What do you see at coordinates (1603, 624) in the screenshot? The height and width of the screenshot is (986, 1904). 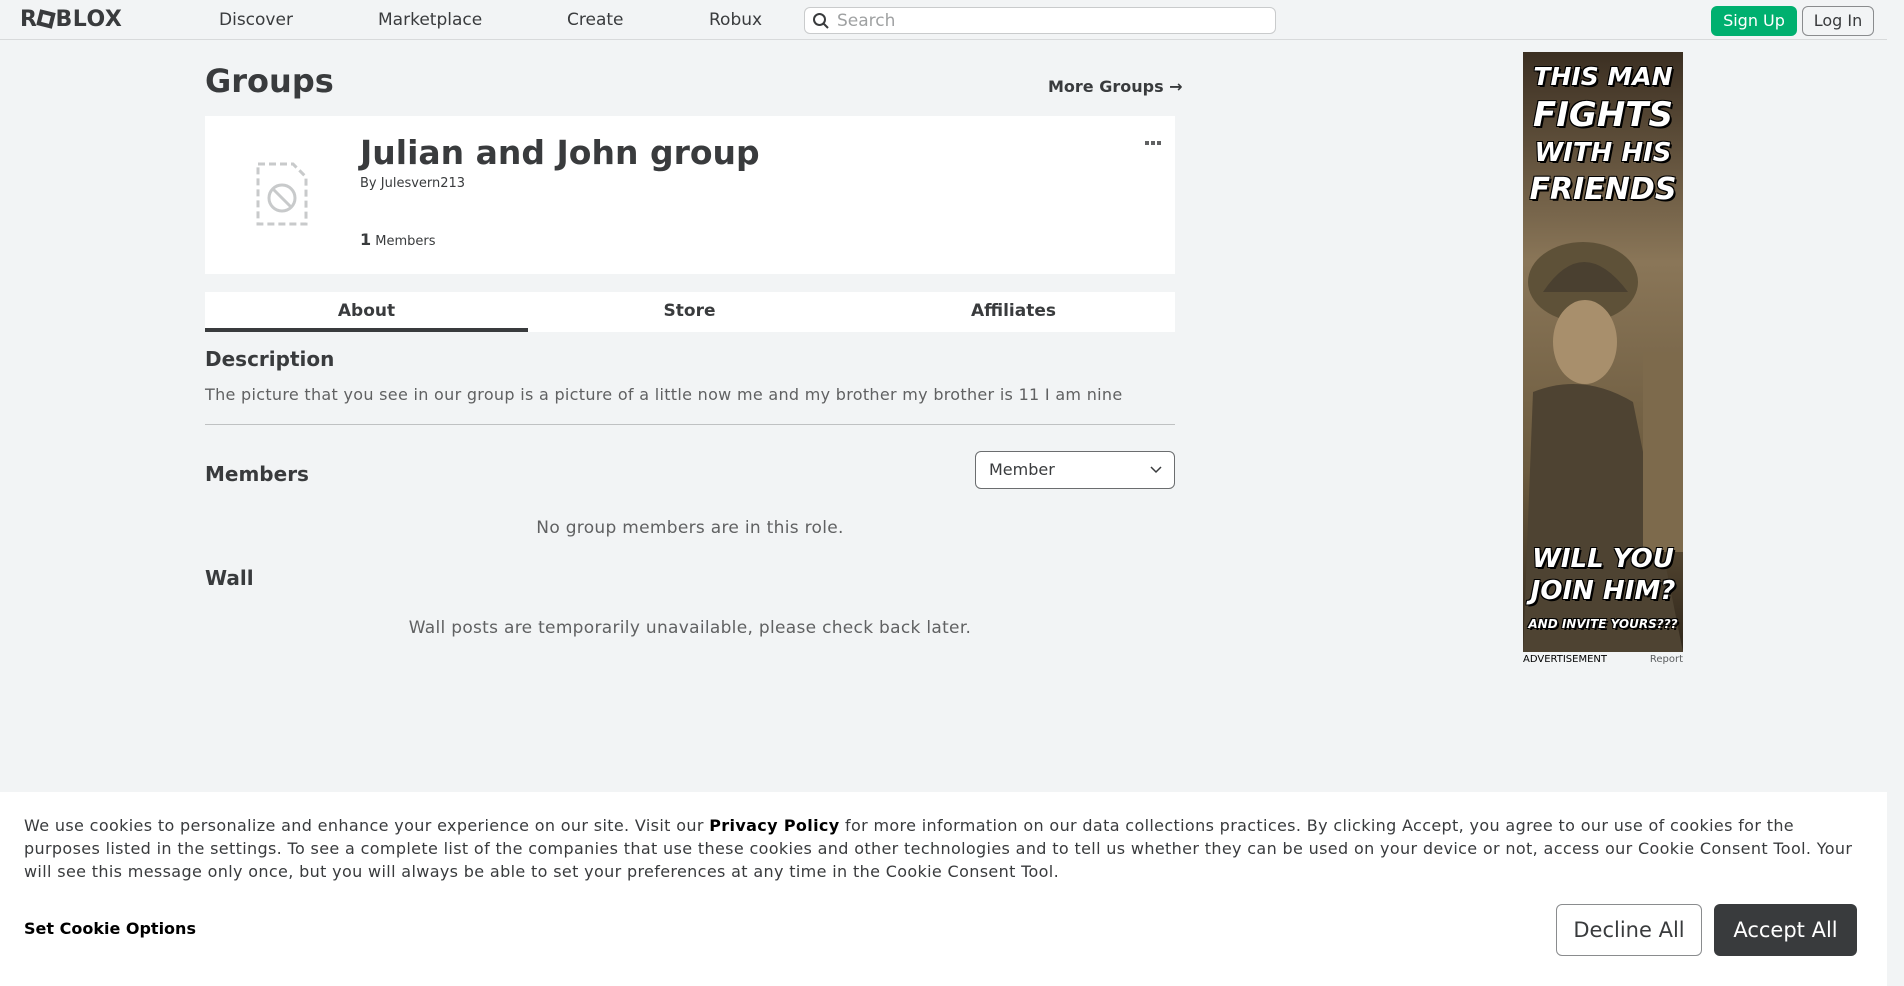 I see `ad-line-7: AND INVITE YOURS???` at bounding box center [1603, 624].